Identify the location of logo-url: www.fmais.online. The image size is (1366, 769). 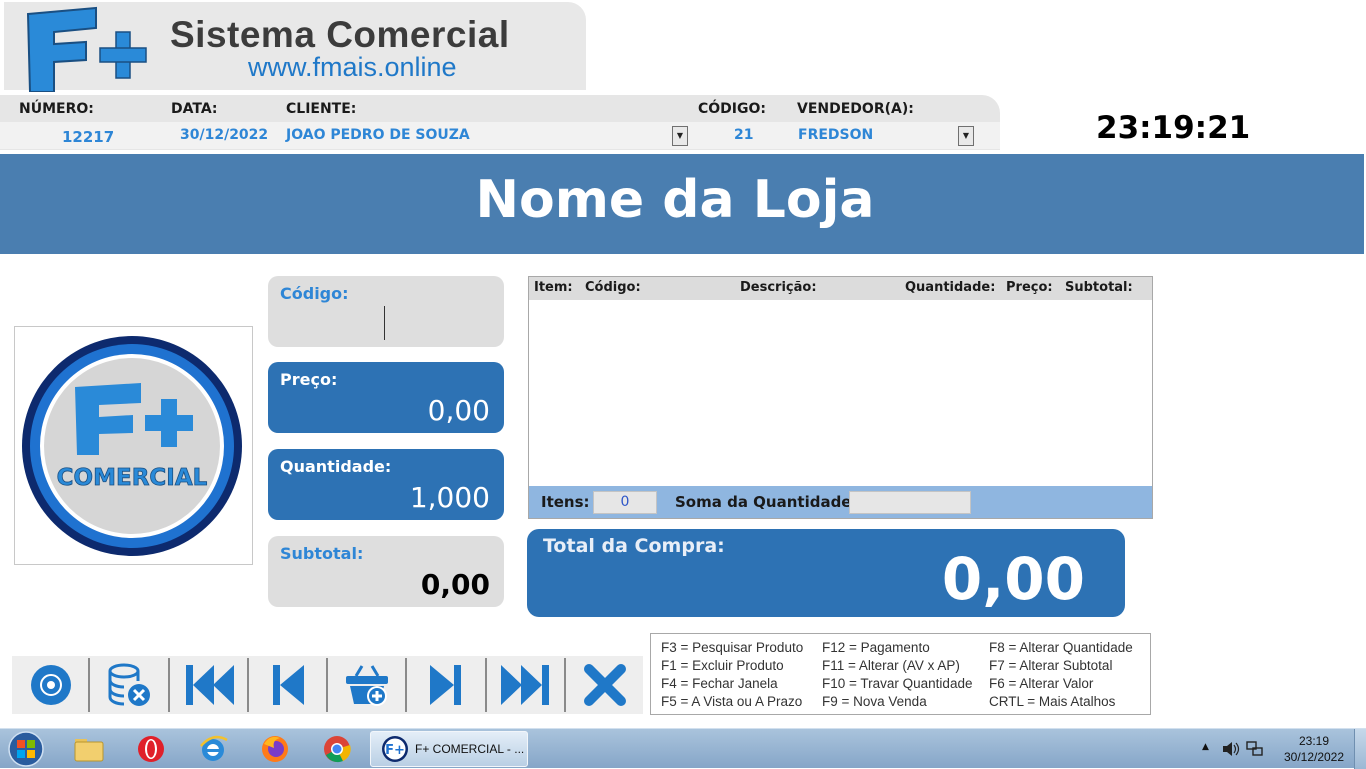
(352, 67).